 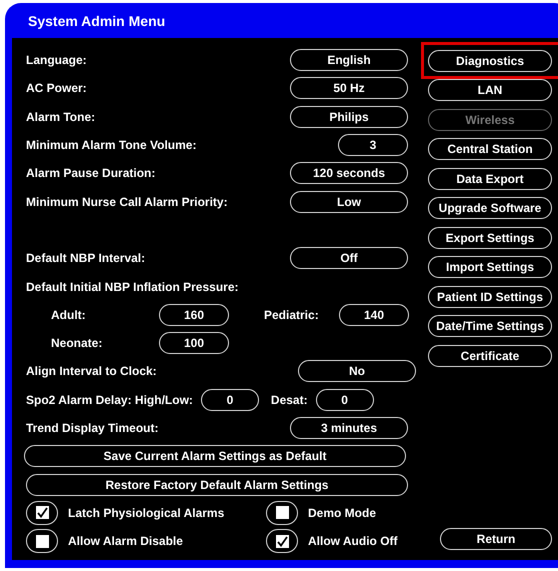 I want to click on setting-label: Trend Display Timeout:, so click(x=92, y=428).